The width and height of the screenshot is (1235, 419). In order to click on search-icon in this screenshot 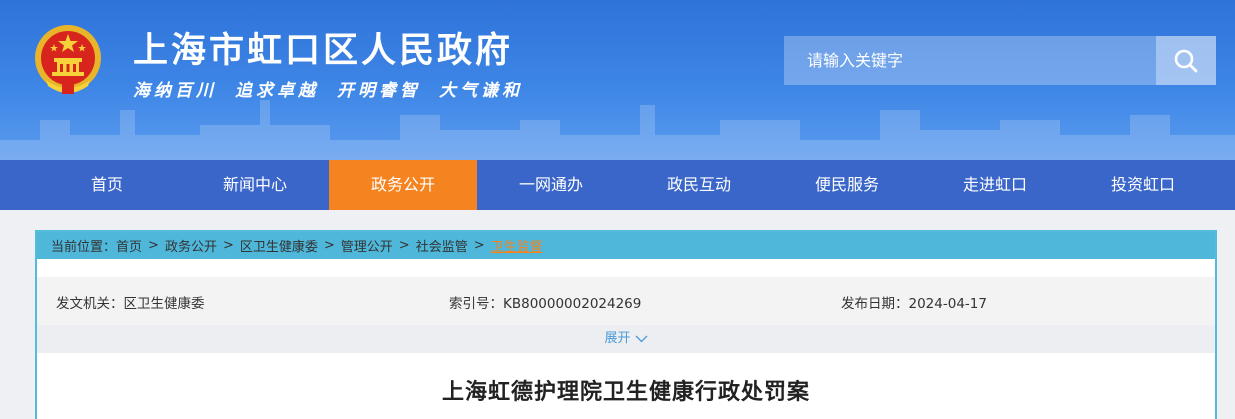, I will do `click(1186, 60)`.